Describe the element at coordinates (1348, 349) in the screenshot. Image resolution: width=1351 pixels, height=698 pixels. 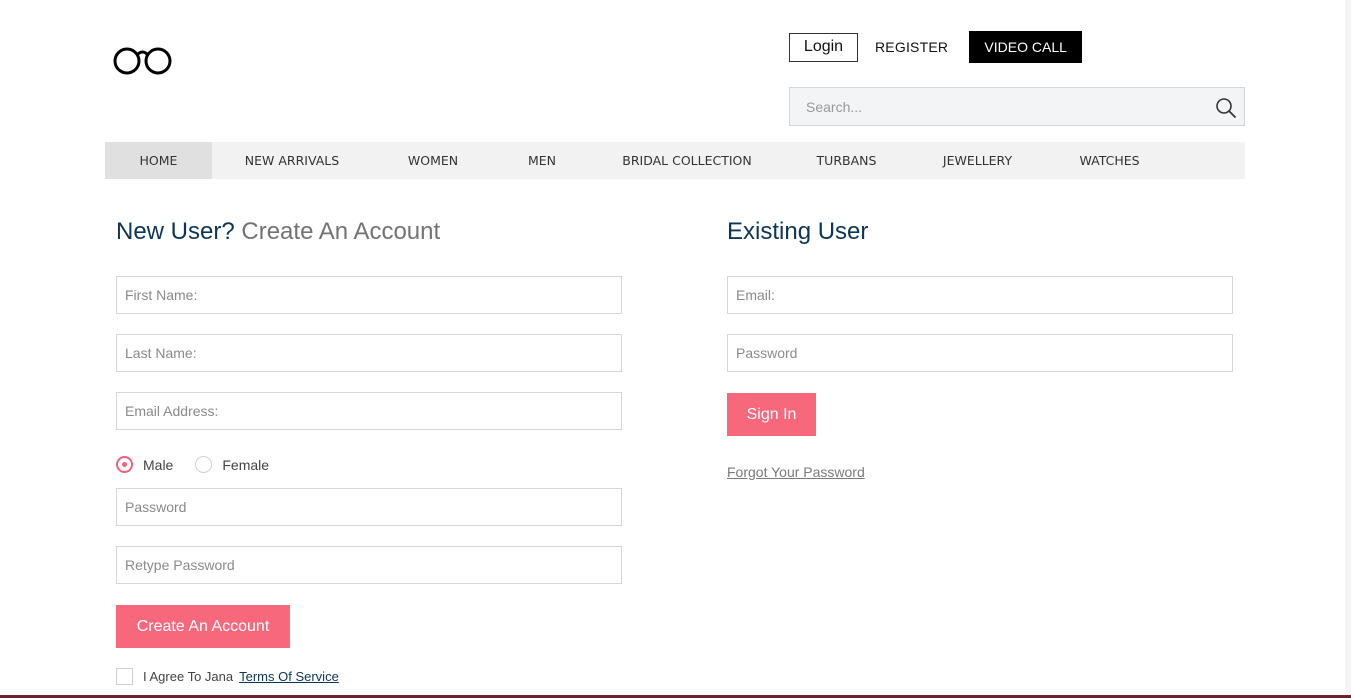
I see `page-scrollbar` at that location.